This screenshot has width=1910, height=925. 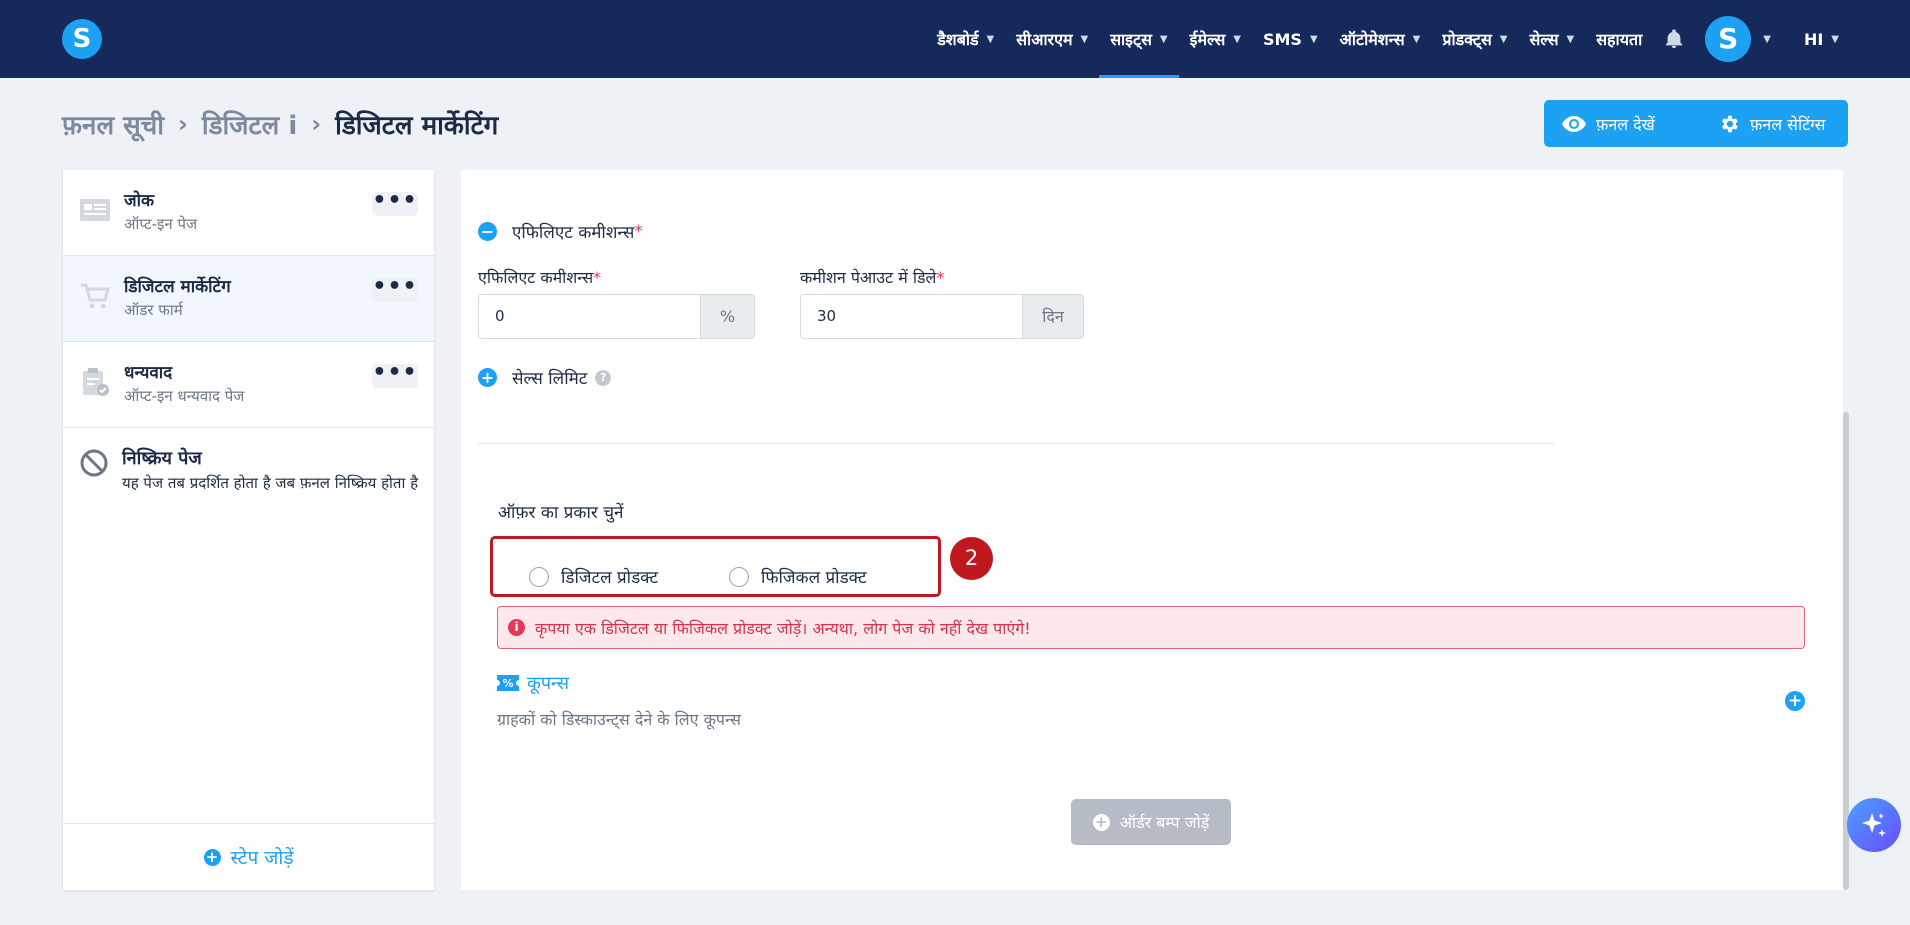 I want to click on nav-item-products: प्रोडक्ट्स ▼, so click(x=1474, y=39).